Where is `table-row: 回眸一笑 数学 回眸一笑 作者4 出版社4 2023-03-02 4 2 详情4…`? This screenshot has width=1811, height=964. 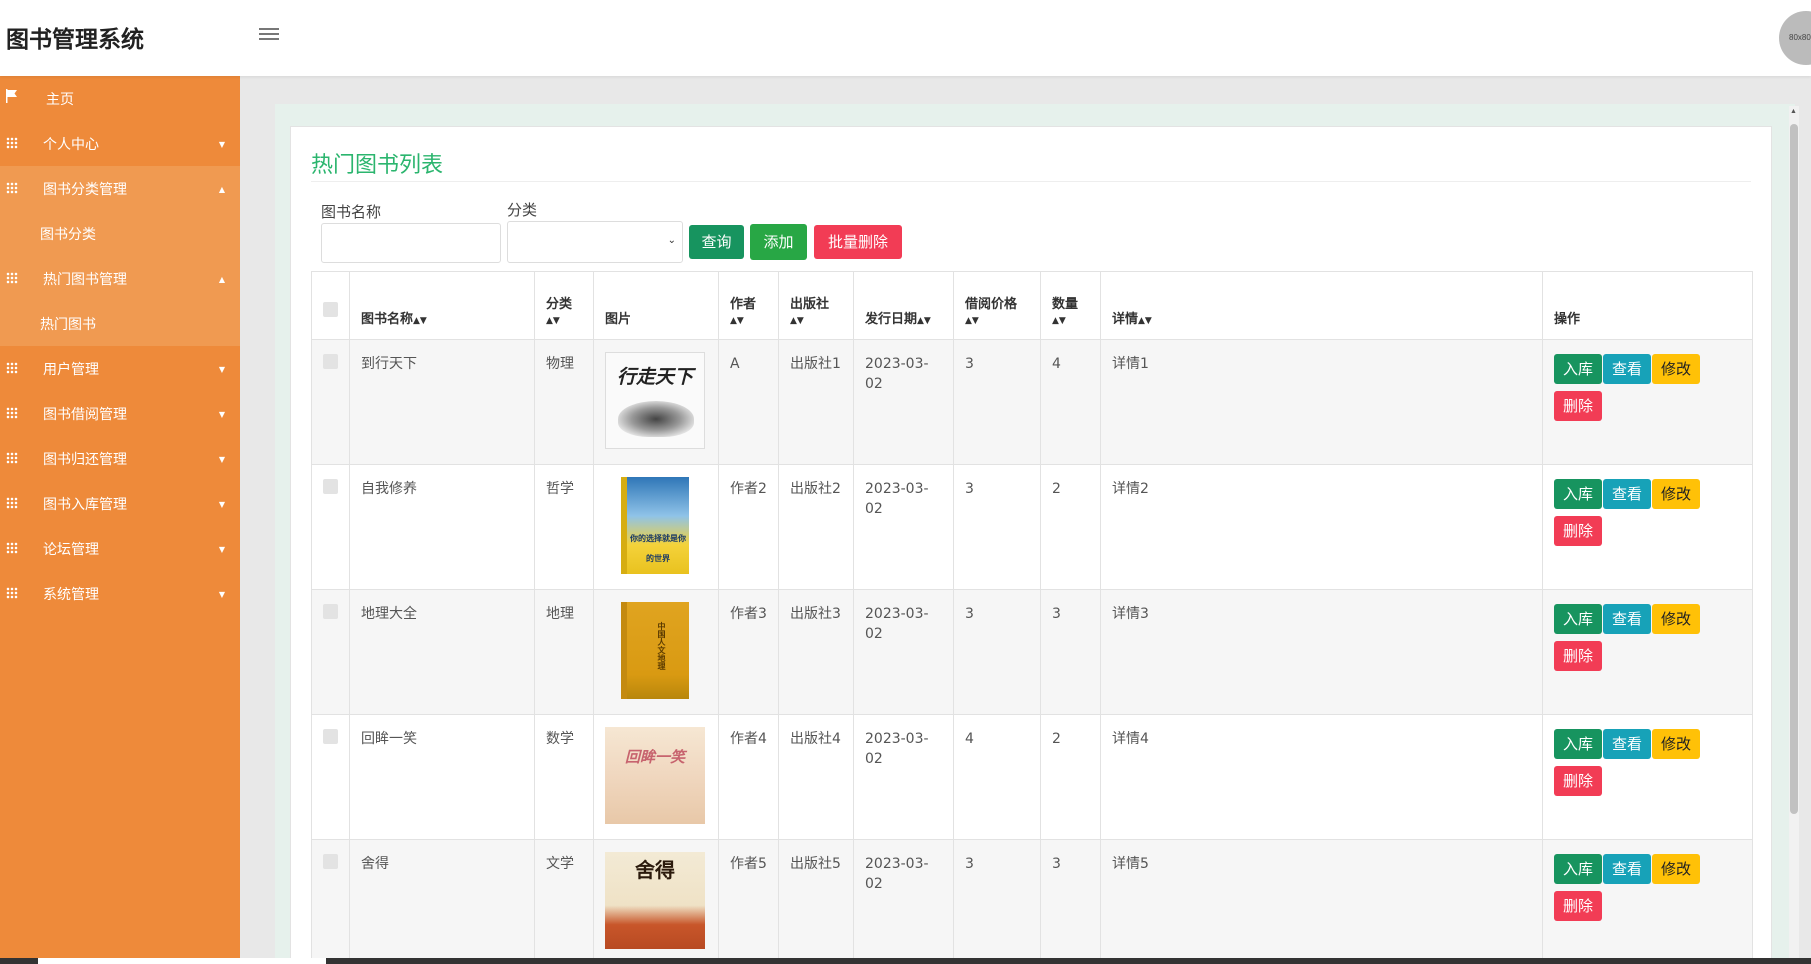
table-row: 回眸一笑 数学 回眸一笑 作者4 出版社4 2023-03-02 4 2 详情4… is located at coordinates (1032, 777).